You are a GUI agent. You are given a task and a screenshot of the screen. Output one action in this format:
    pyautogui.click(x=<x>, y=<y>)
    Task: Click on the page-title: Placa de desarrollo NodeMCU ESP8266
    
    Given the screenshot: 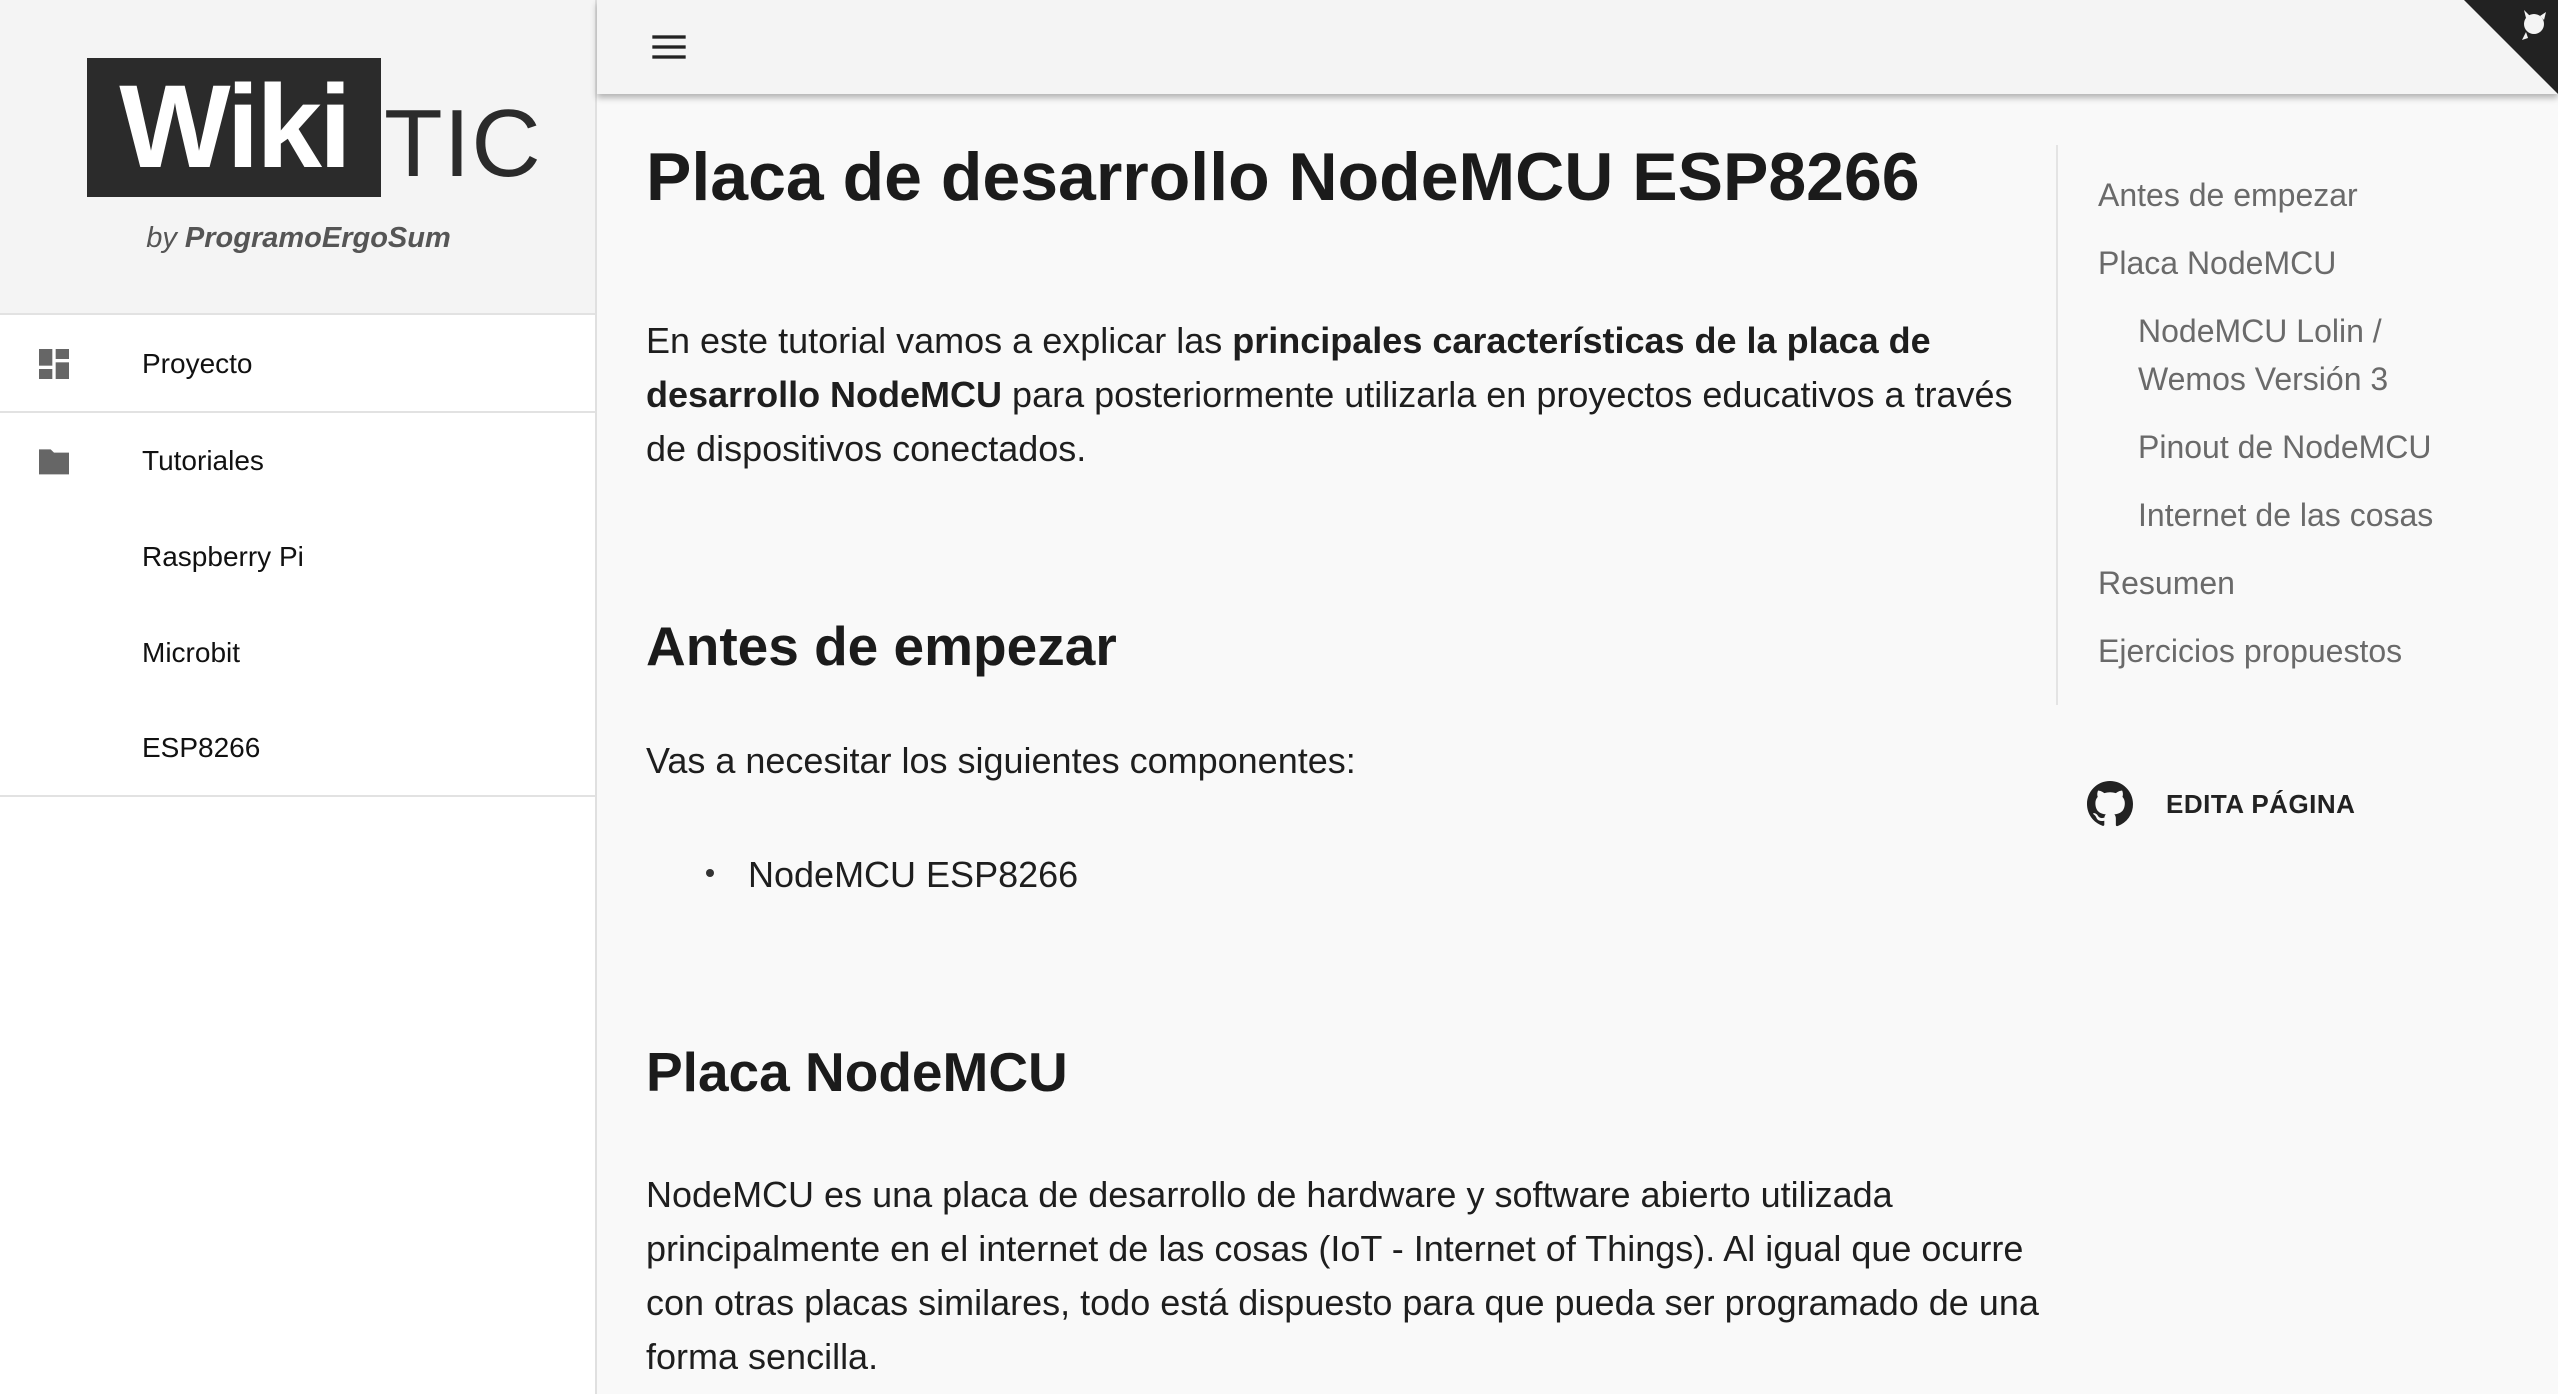 What is the action you would take?
    pyautogui.click(x=1283, y=177)
    